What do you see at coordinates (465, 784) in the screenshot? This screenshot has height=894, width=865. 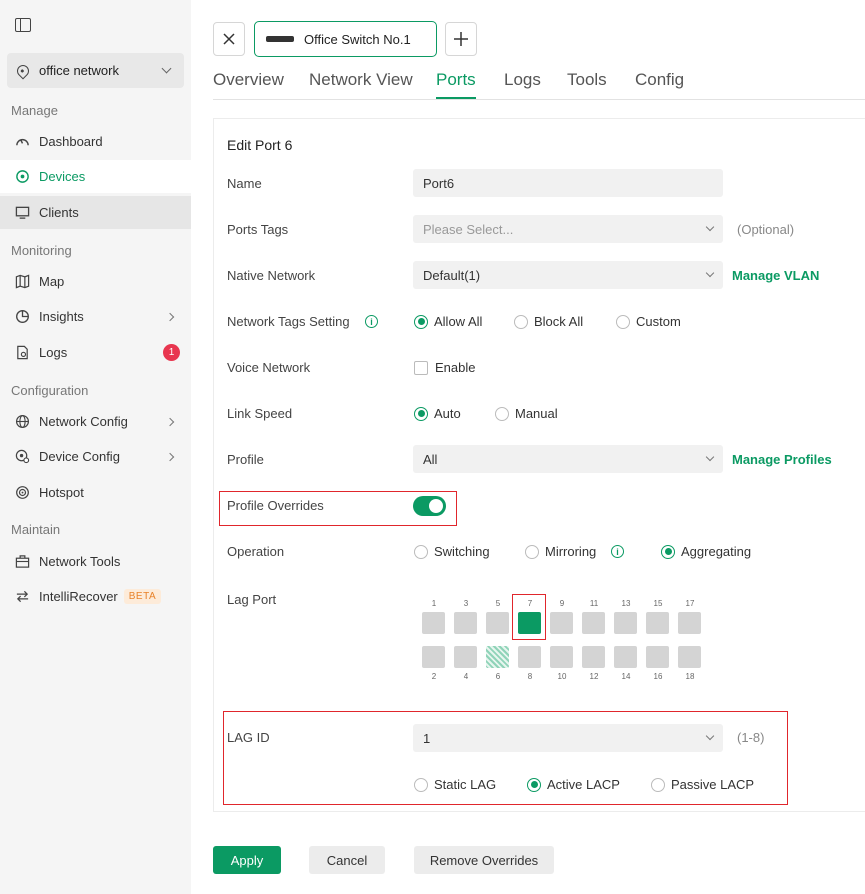 I see `radio-label: Static LAG` at bounding box center [465, 784].